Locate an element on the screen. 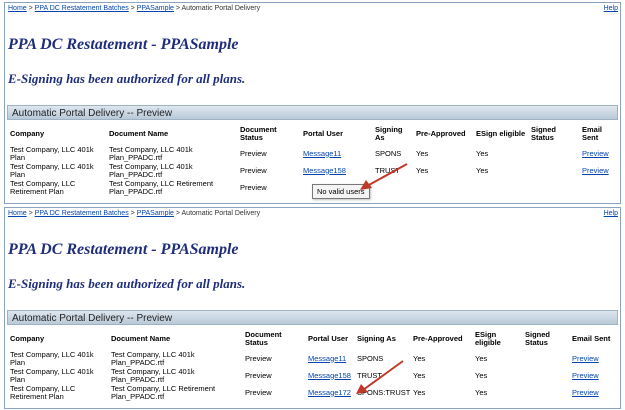 The width and height of the screenshot is (625, 410). portal-user-link: Message172 is located at coordinates (329, 392).